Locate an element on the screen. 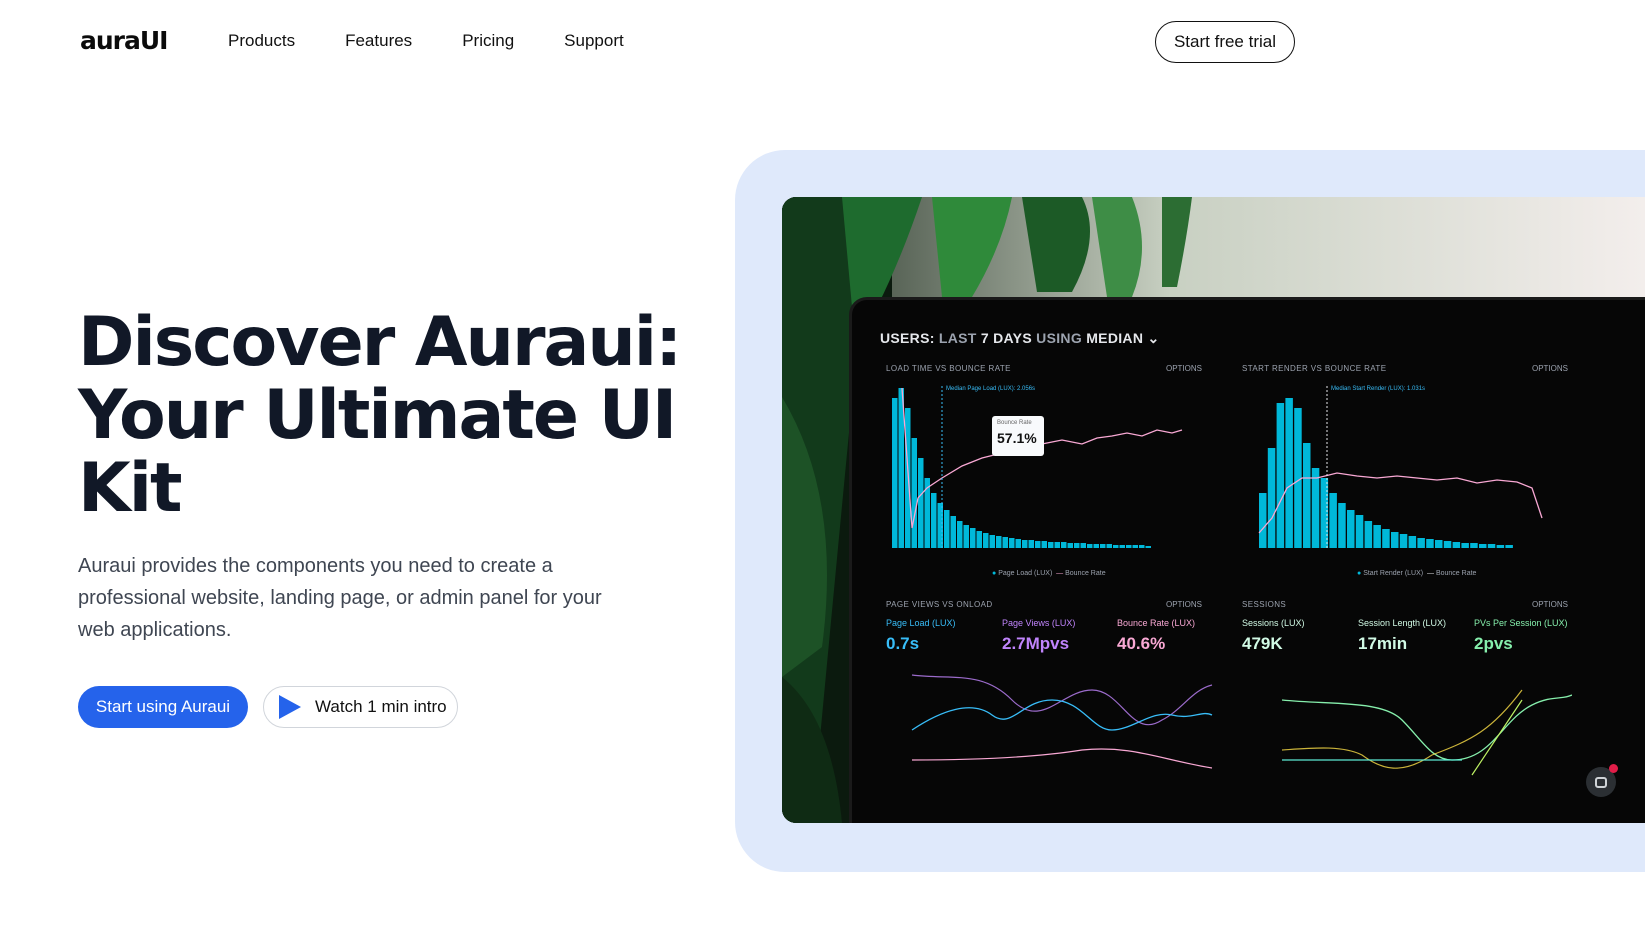 The width and height of the screenshot is (1645, 948). dashboard-header: USERS: LAST 7 DAYS USING MEDIAN ⌄ is located at coordinates (1019, 338).